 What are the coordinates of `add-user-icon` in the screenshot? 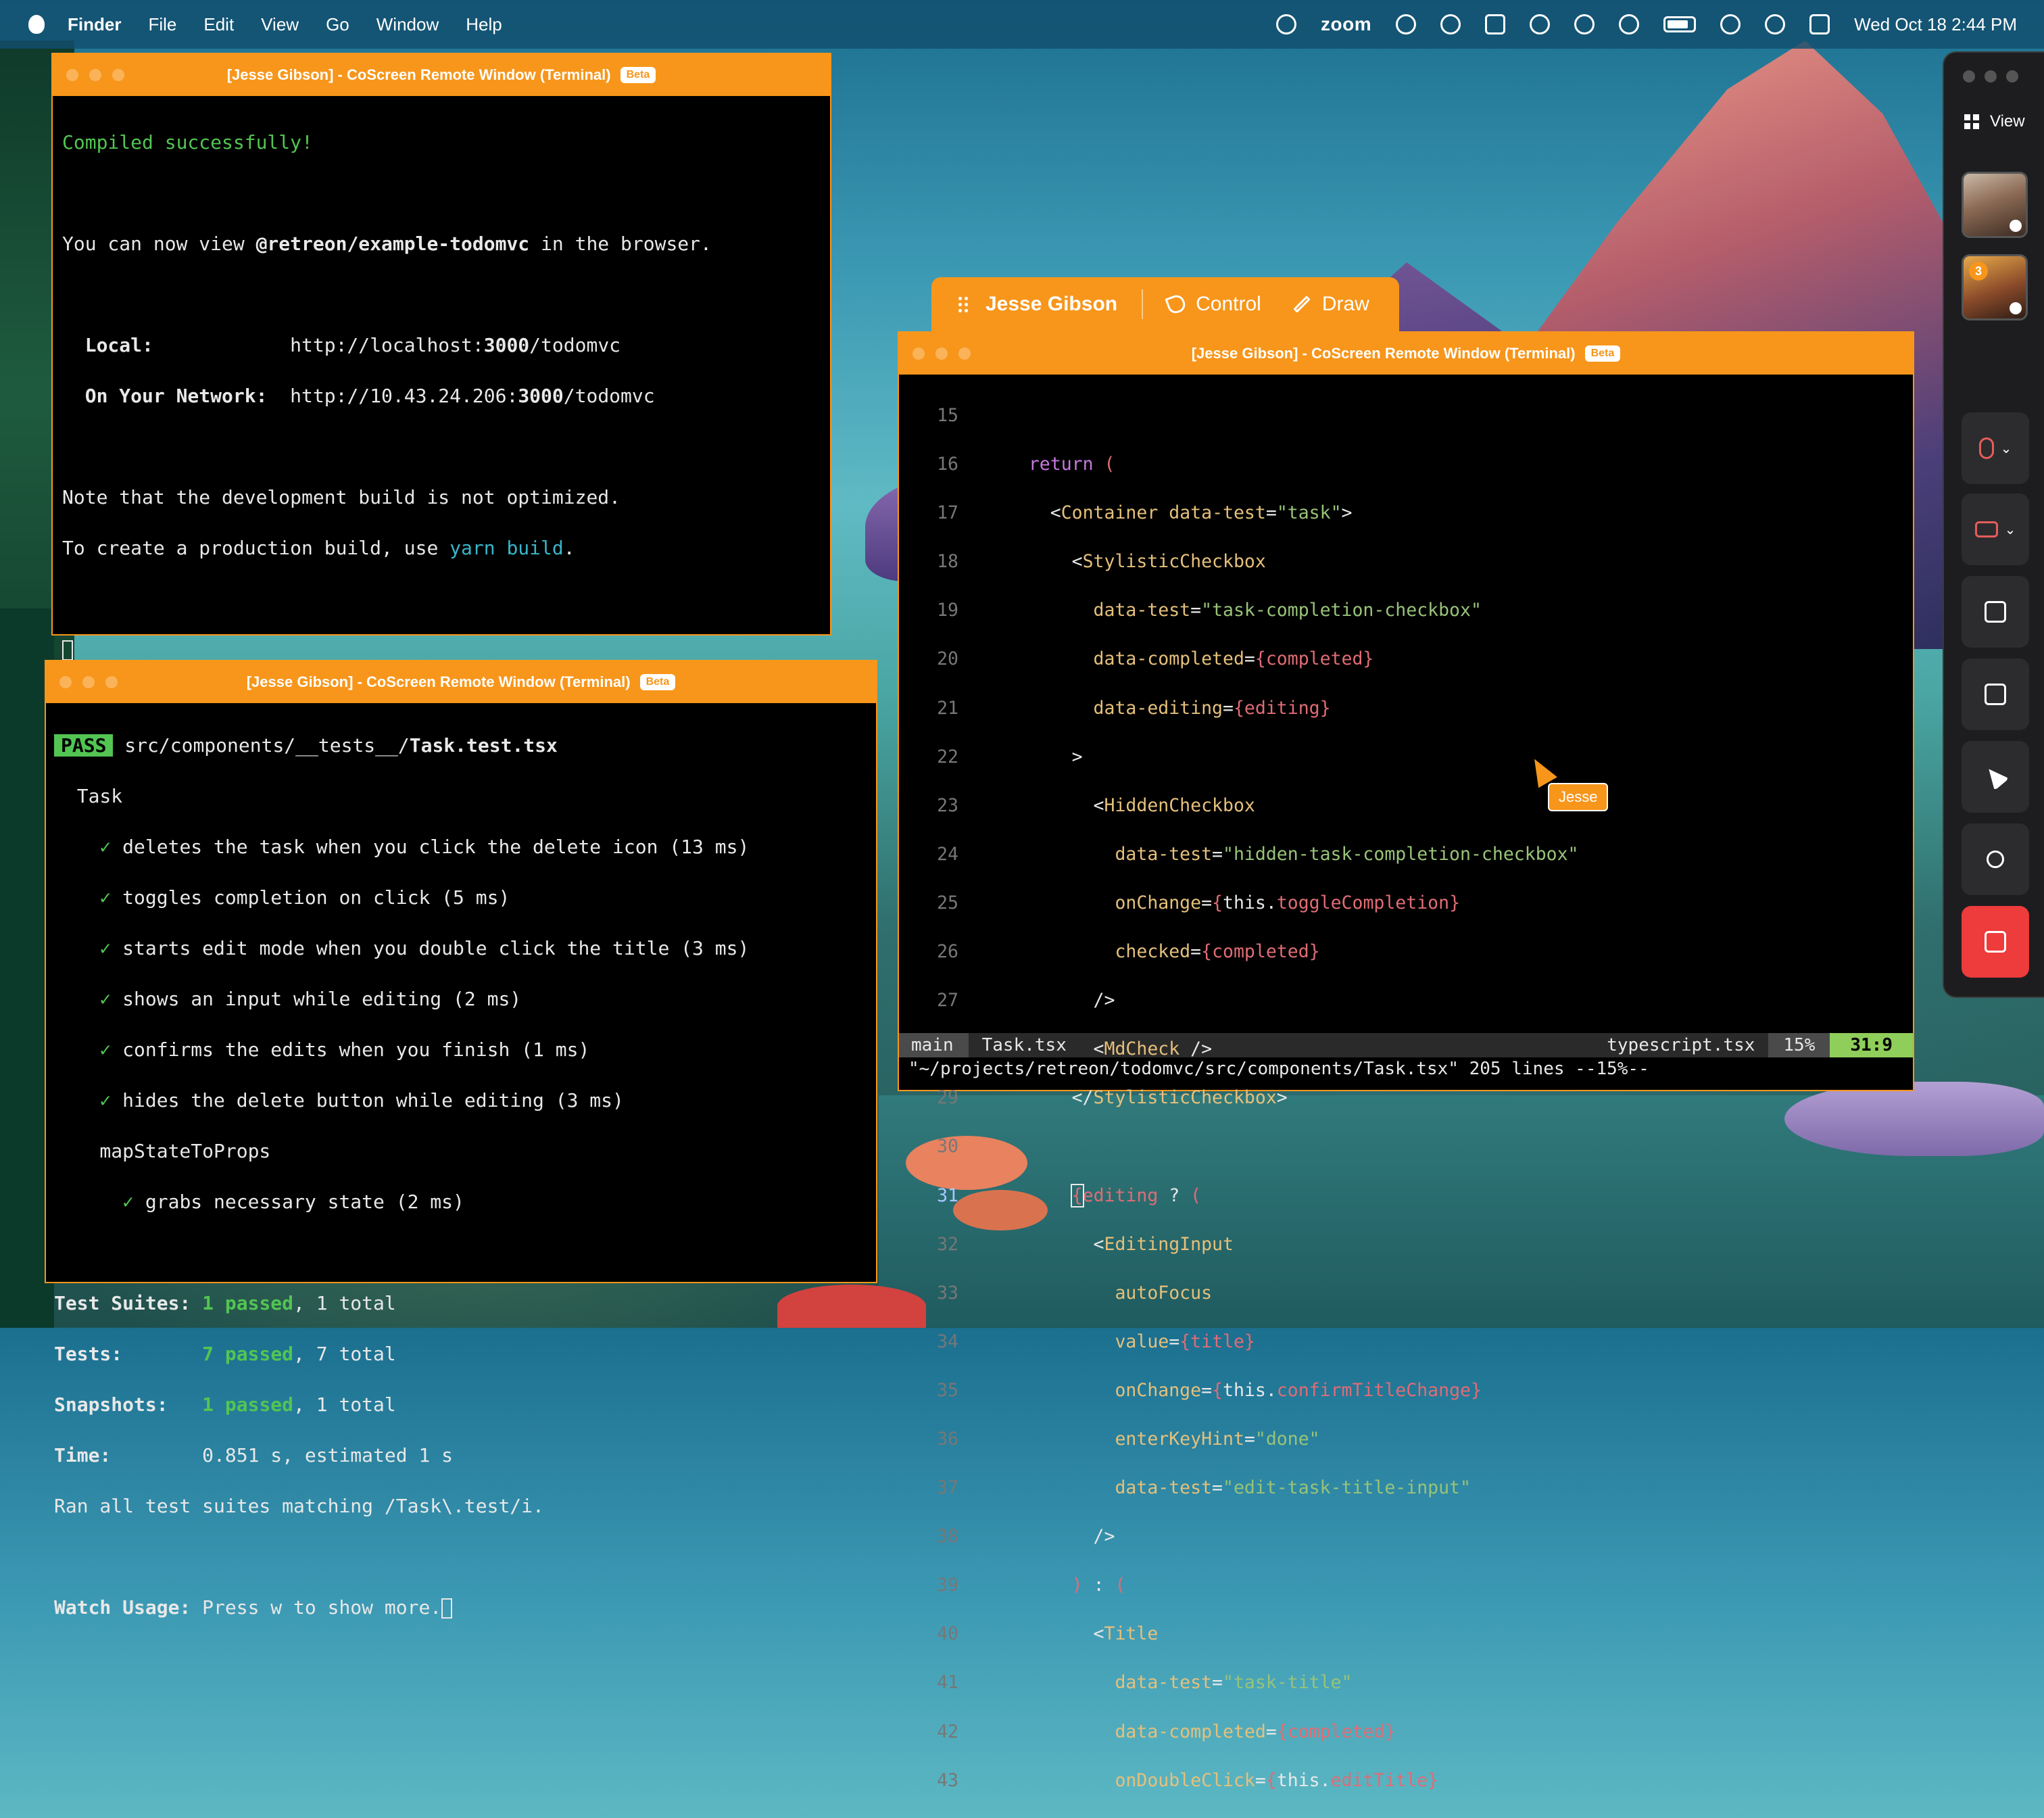 It's located at (1995, 859).